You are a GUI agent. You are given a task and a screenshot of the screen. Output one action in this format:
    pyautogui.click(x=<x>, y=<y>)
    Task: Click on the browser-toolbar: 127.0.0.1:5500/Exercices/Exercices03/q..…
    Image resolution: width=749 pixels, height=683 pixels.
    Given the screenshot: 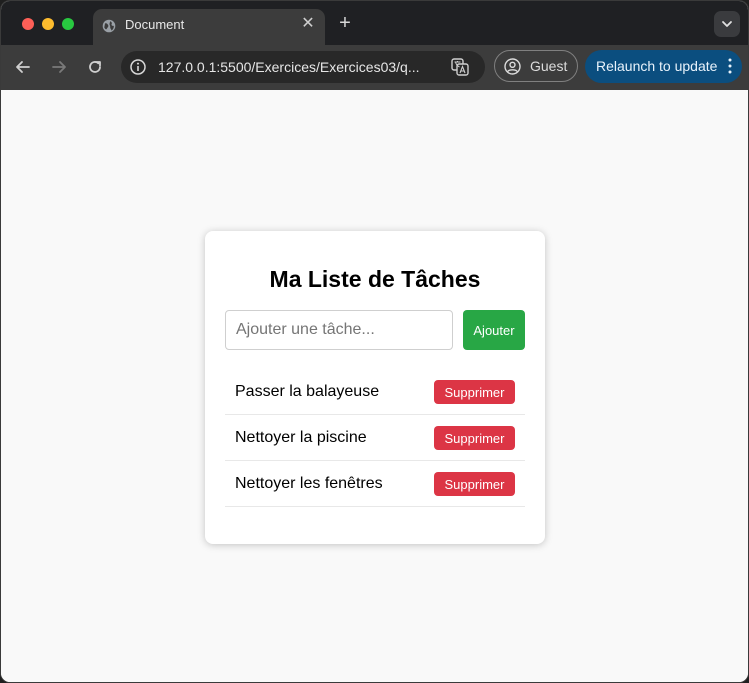 What is the action you would take?
    pyautogui.click(x=374, y=67)
    